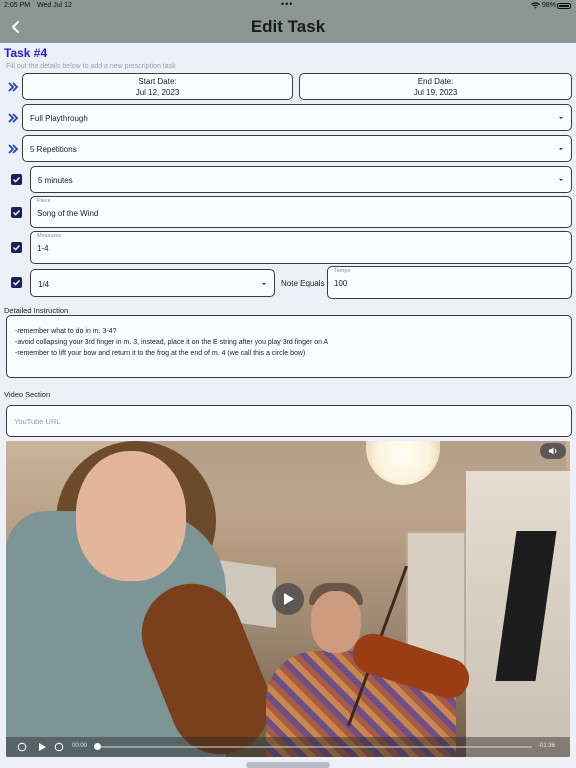 Image resolution: width=576 pixels, height=768 pixels. I want to click on play-icon, so click(289, 599).